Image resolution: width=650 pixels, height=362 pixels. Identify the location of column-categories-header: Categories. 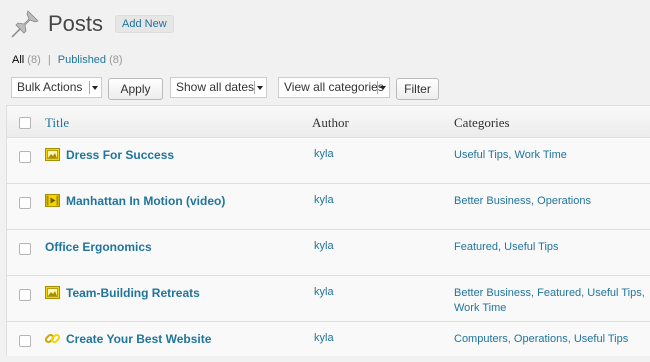
(482, 122).